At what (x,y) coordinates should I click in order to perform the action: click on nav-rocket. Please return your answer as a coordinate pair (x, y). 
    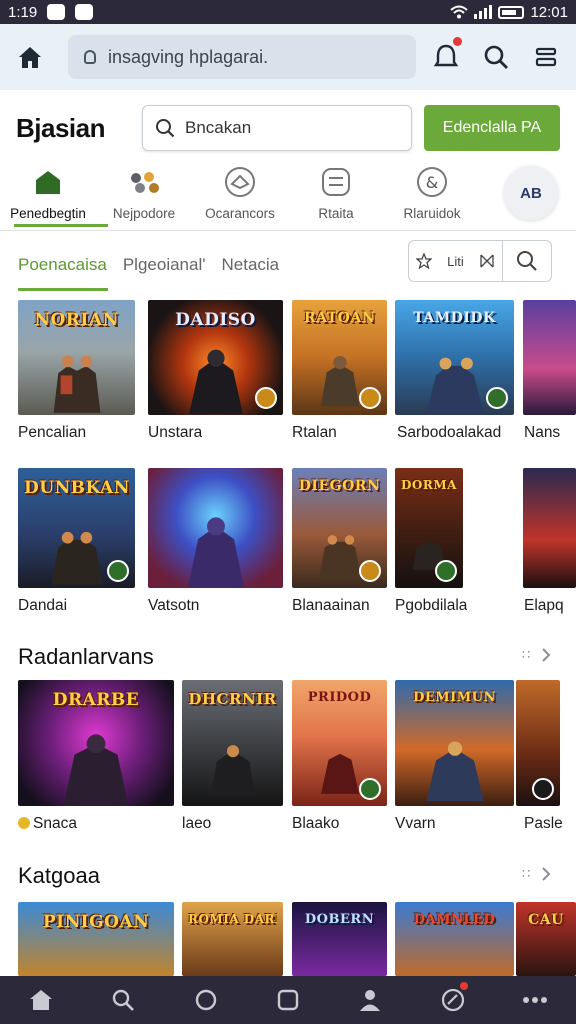
    Looking at the image, I should click on (453, 1000).